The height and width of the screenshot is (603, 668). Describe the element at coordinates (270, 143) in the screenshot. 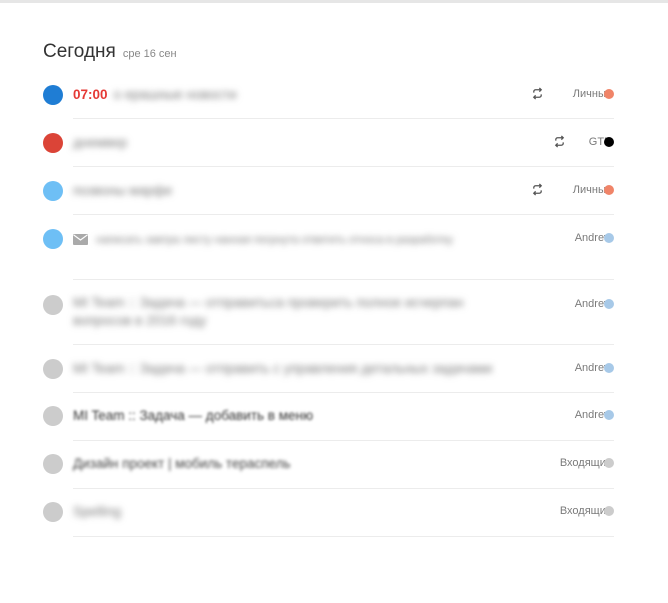

I see `task-content: днемвер` at that location.